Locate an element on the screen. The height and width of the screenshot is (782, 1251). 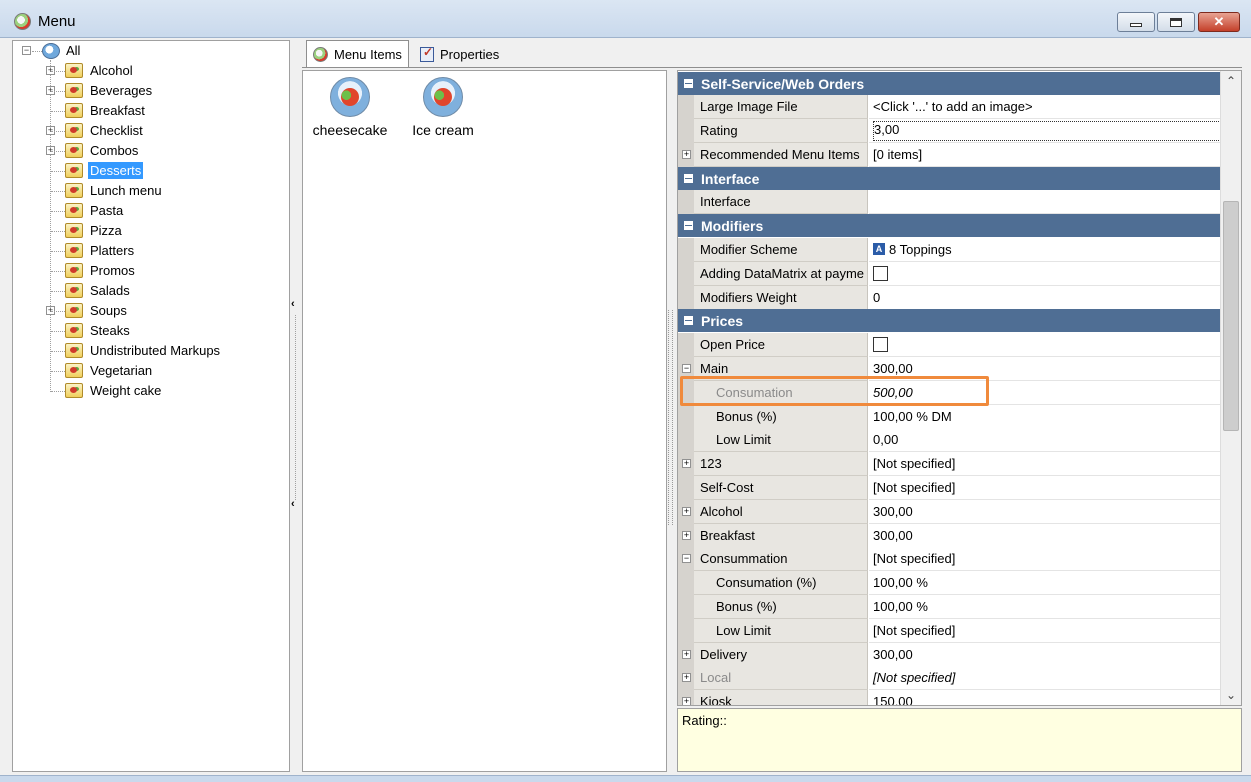
tree-splitter: ‹ ‹ is located at coordinates (295, 406).